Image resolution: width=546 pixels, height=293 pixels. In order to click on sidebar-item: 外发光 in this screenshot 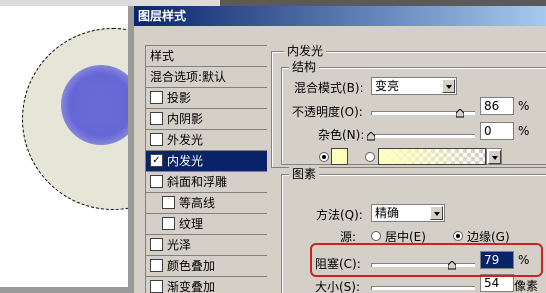, I will do `click(206, 140)`.